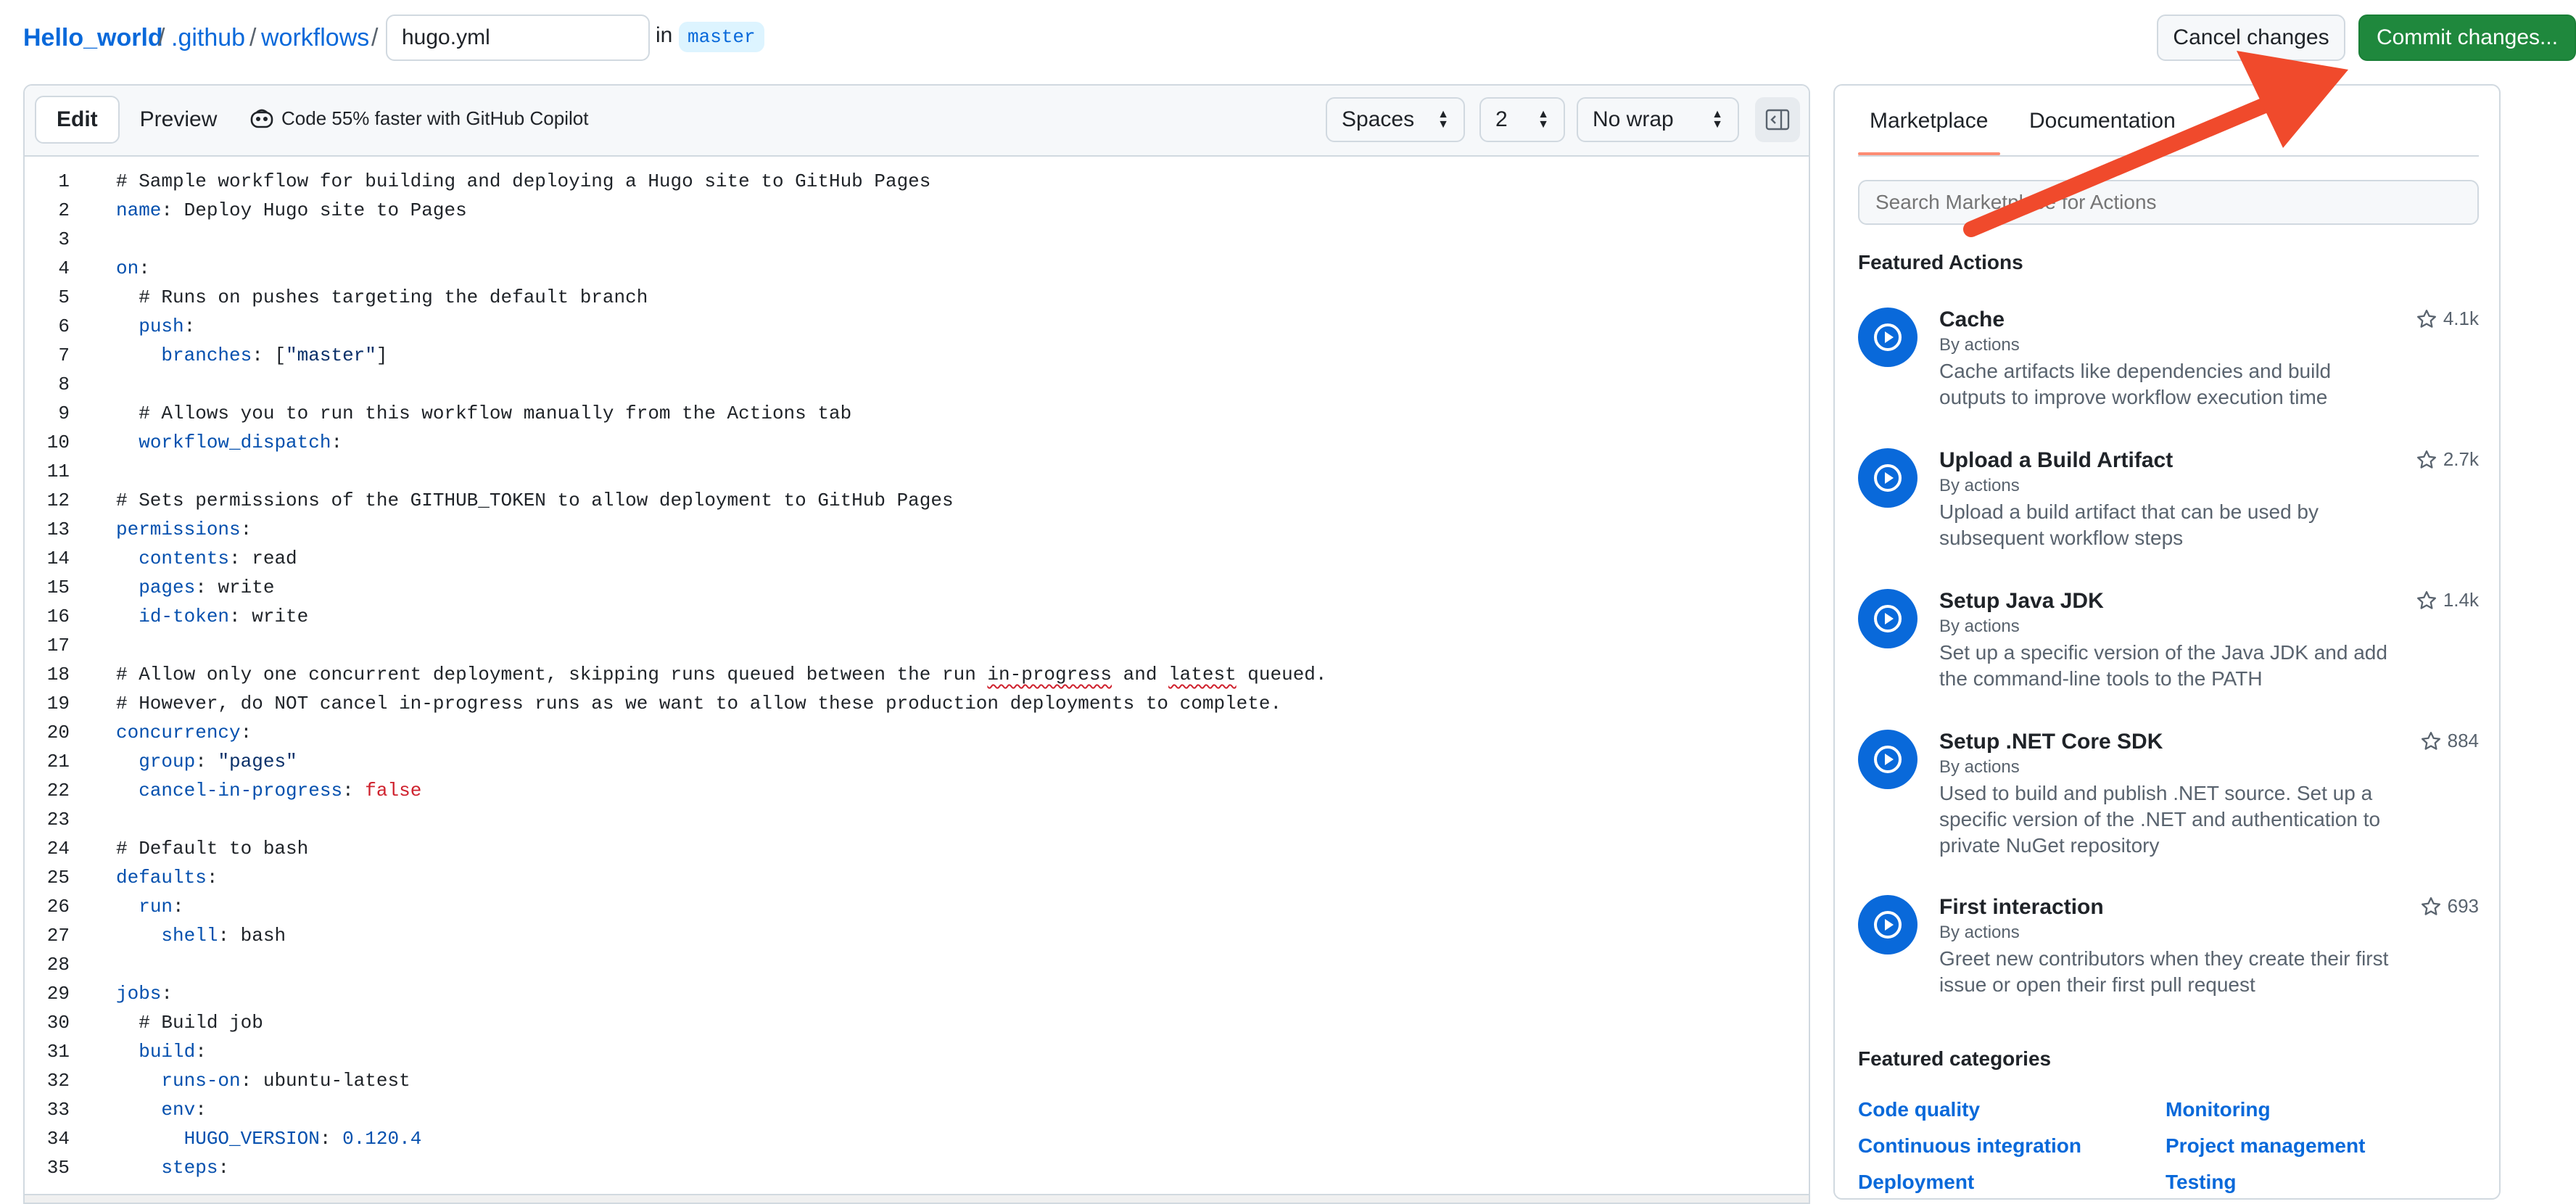 This screenshot has width=2576, height=1204. I want to click on code-line: 26 run:, so click(917, 906).